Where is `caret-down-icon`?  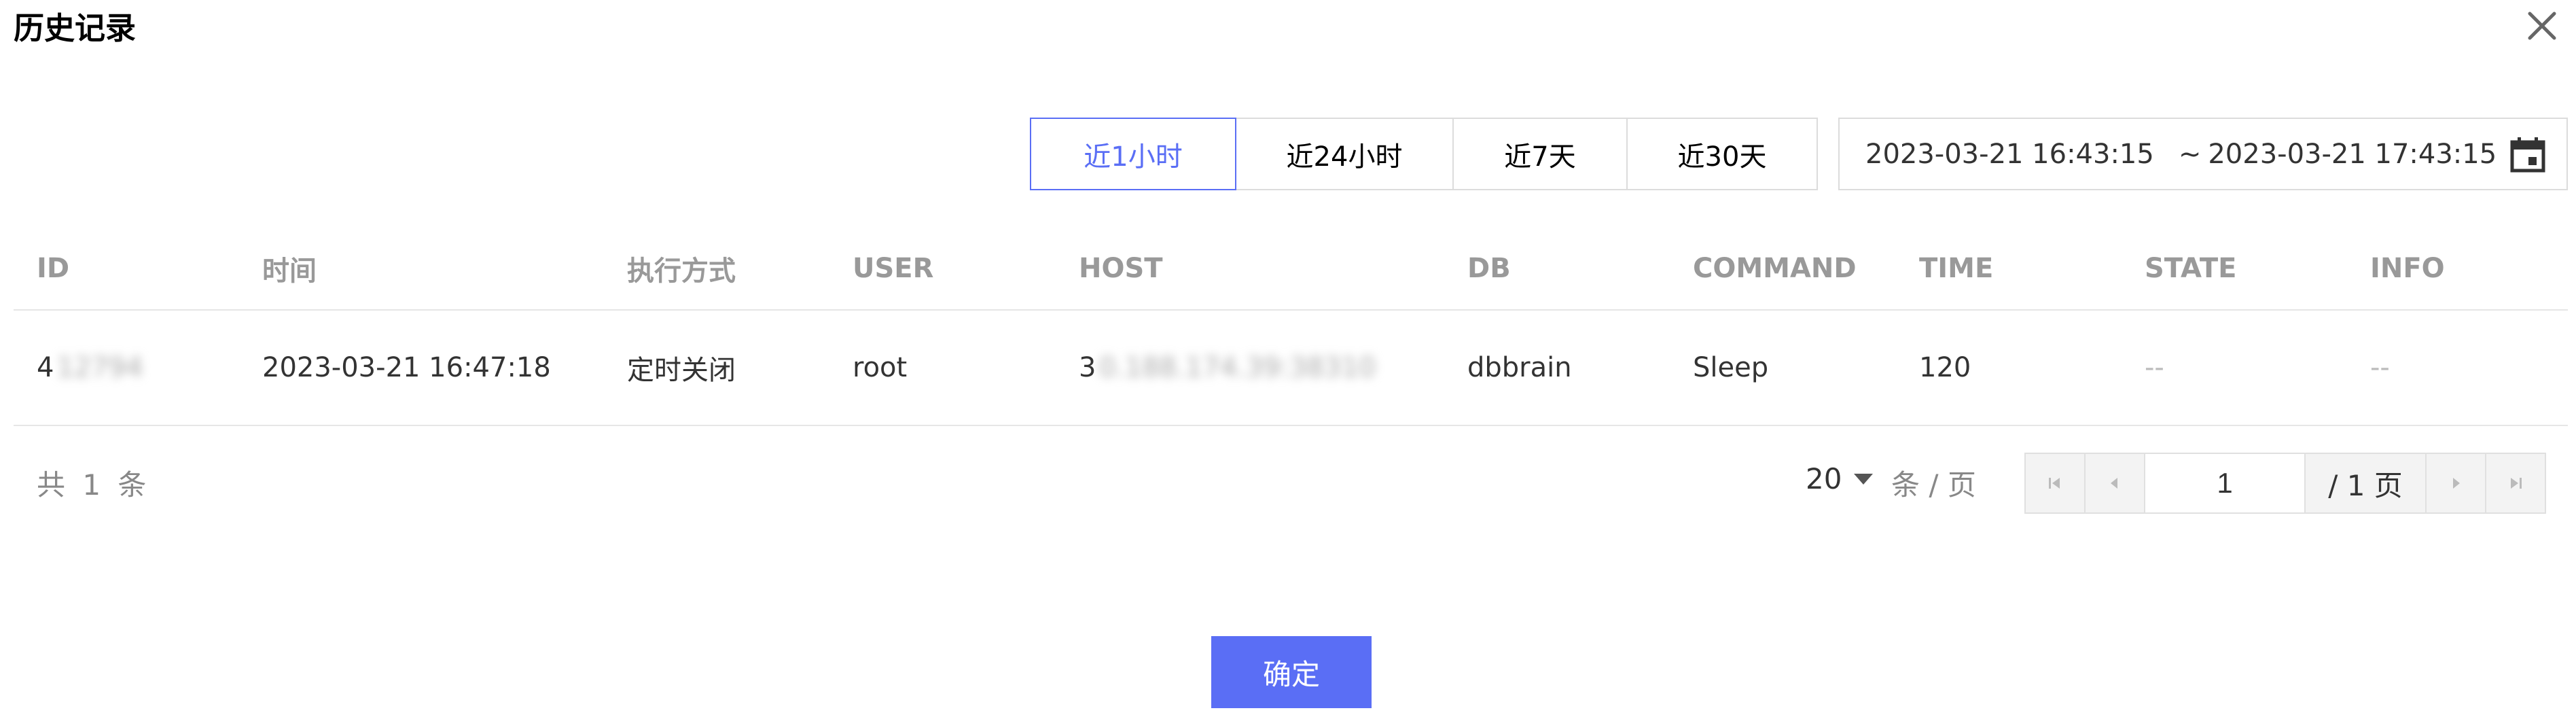 caret-down-icon is located at coordinates (1864, 479).